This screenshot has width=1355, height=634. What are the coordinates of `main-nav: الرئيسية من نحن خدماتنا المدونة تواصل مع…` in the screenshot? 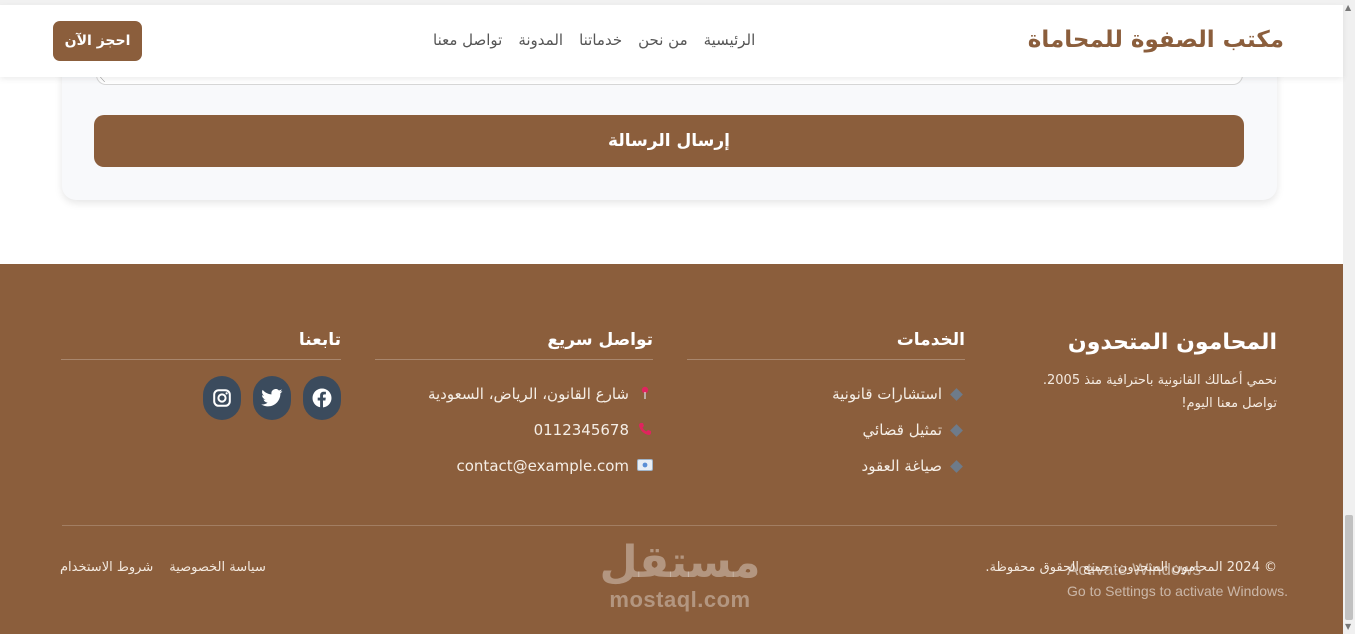 It's located at (594, 40).